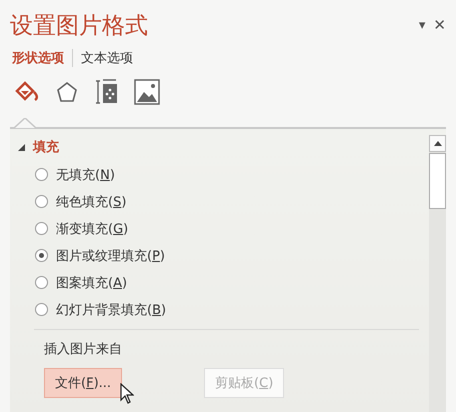 This screenshot has width=456, height=412. Describe the element at coordinates (127, 393) in the screenshot. I see `mouse-cursor-icon` at that location.